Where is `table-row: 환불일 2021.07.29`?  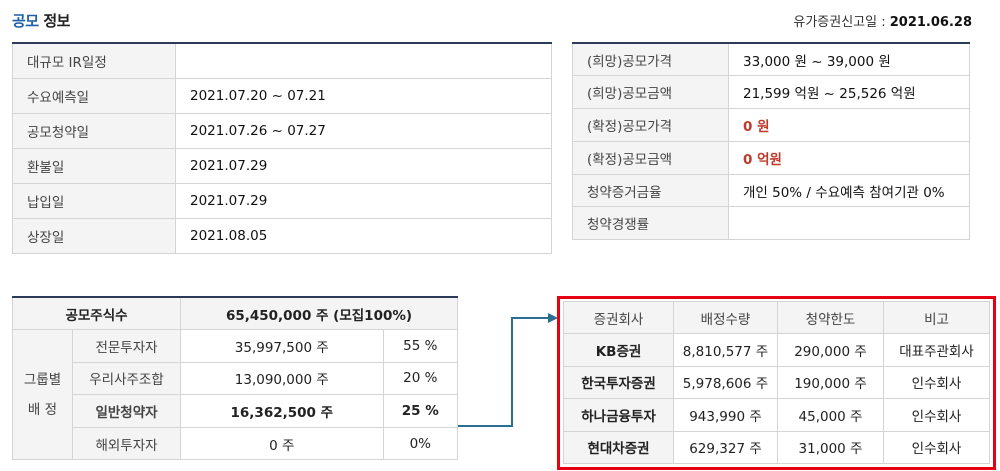 table-row: 환불일 2021.07.29 is located at coordinates (282, 165).